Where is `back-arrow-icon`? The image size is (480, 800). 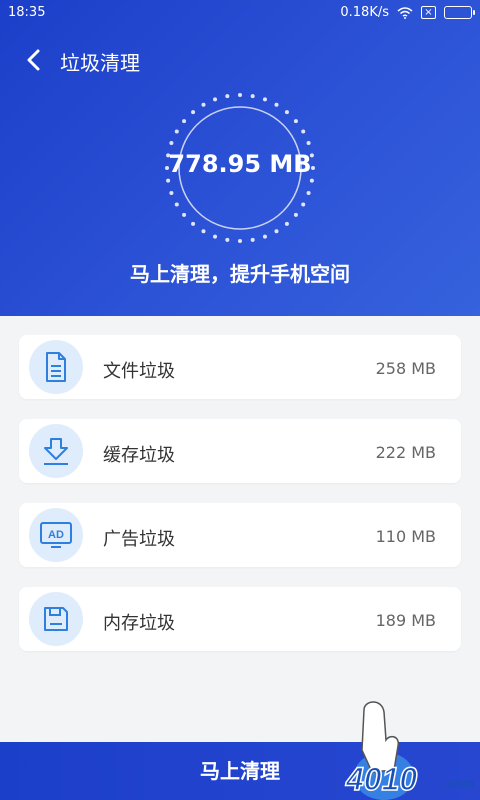
back-arrow-icon is located at coordinates (34, 60).